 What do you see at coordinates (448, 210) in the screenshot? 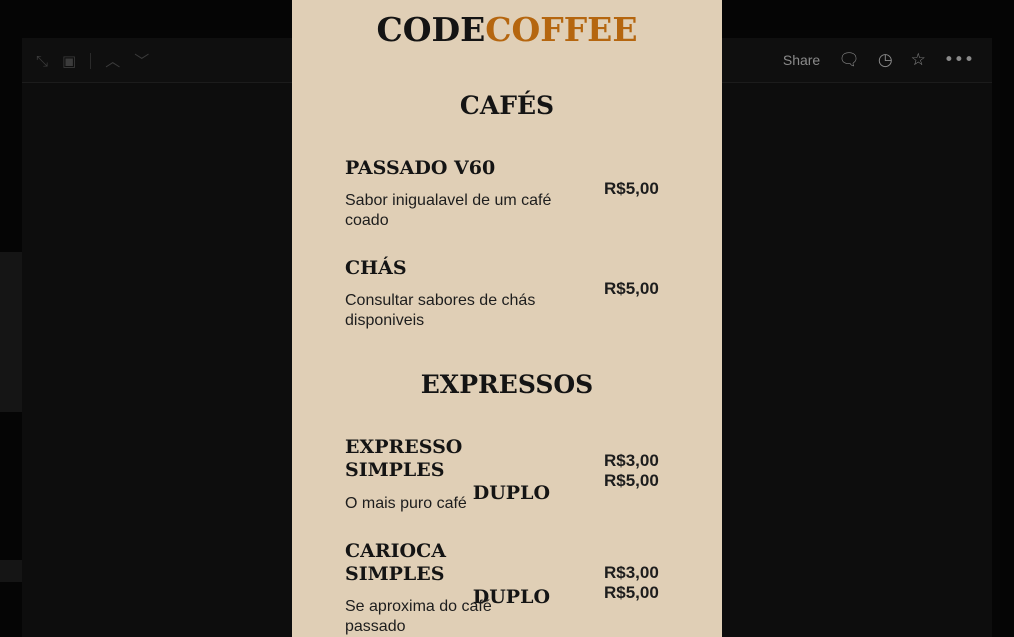
I see `item-desc-passado-v60: Sabor inigualavel de um café coado` at bounding box center [448, 210].